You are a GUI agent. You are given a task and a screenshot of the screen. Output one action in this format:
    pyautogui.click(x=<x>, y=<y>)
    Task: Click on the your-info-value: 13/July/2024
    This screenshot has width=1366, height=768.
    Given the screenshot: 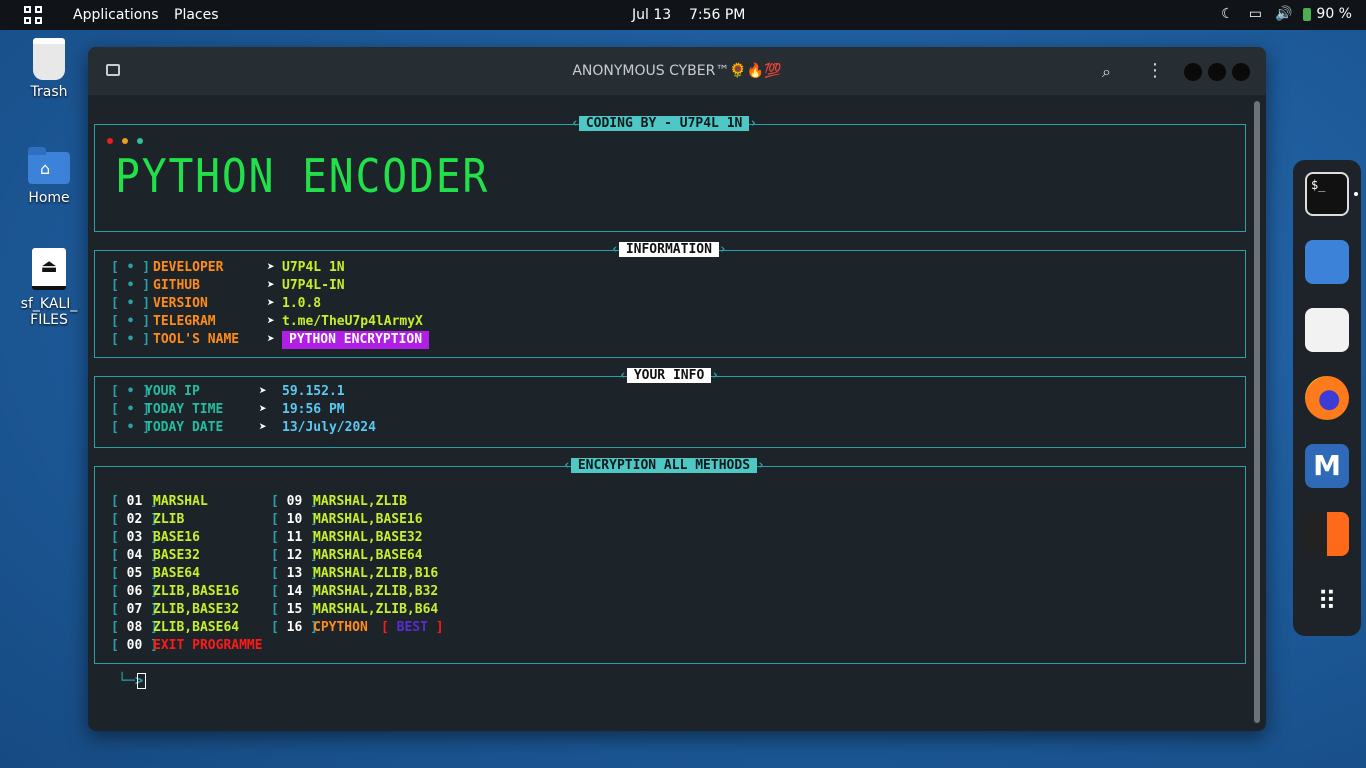 What is the action you would take?
    pyautogui.click(x=329, y=427)
    